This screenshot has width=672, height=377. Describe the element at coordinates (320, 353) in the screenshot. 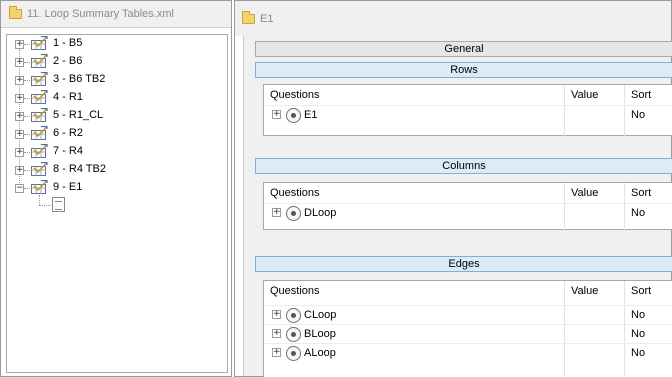

I see `question-cell: ALoop` at that location.